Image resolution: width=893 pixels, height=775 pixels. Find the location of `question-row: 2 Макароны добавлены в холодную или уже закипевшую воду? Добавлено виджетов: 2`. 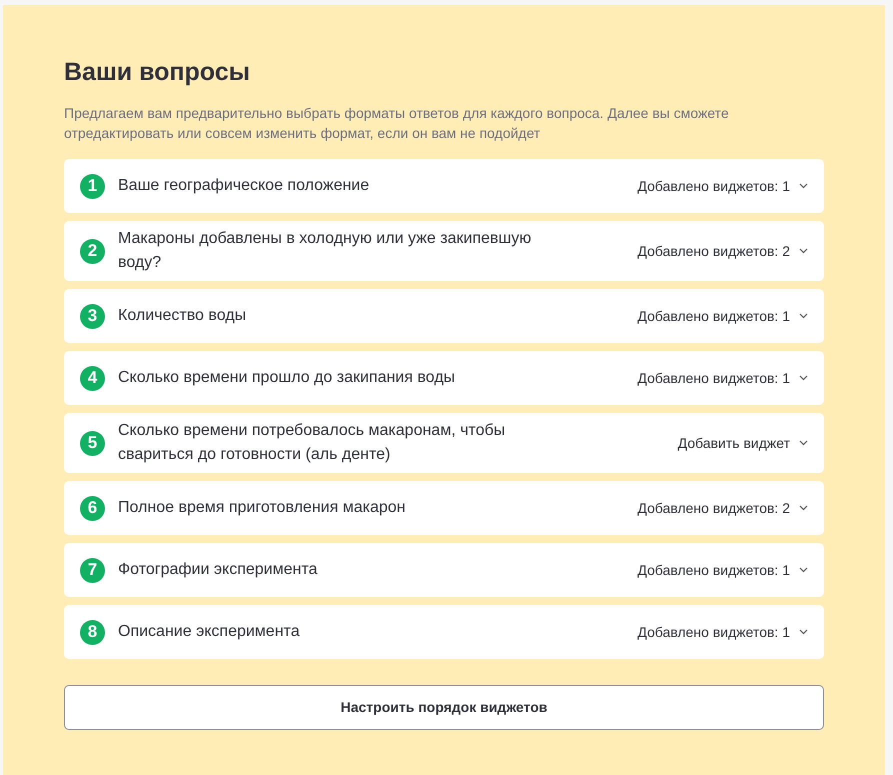

question-row: 2 Макароны добавлены в холодную или уже закипевшую воду? Добавлено виджетов: 2 is located at coordinates (444, 251).